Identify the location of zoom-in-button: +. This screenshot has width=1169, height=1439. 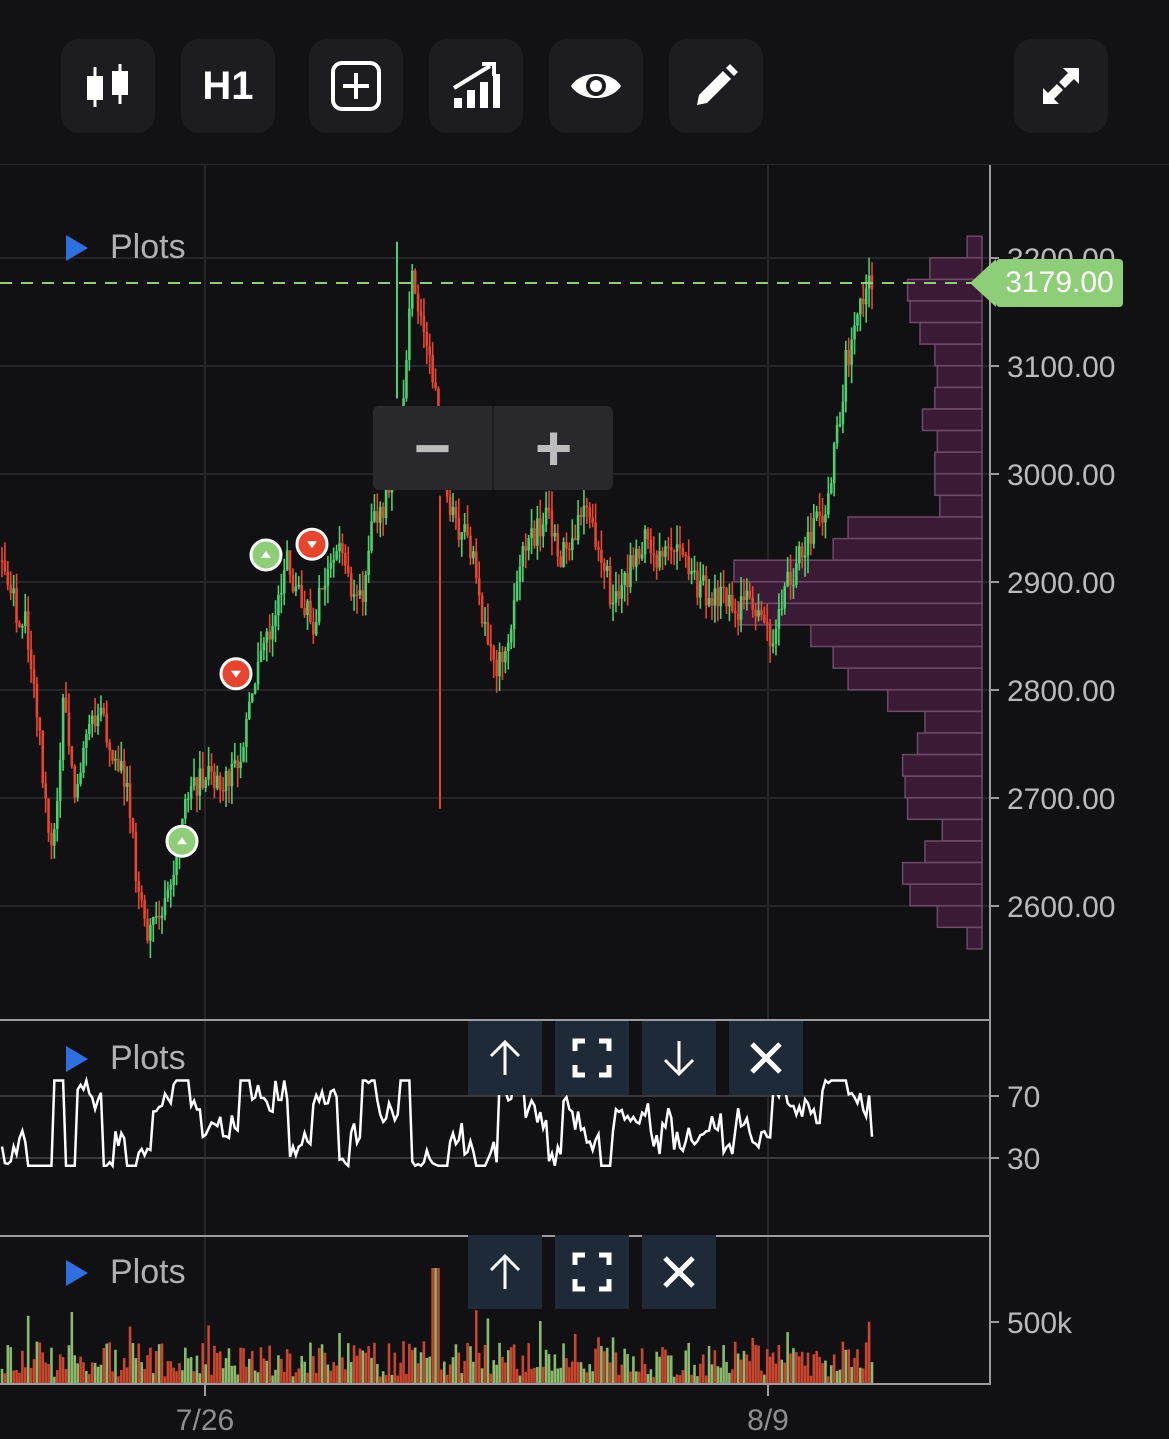
(553, 448).